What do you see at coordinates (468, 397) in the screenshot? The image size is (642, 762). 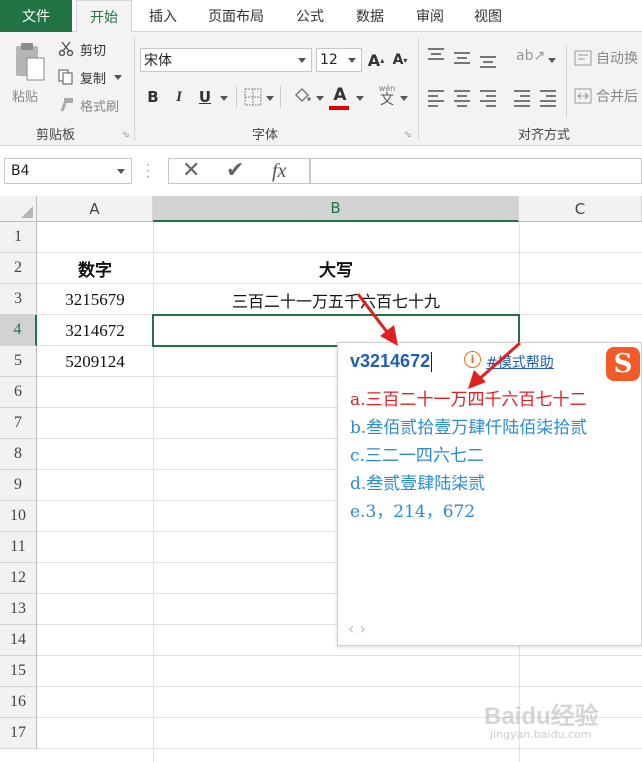 I see `candidate-a: a.三百二十一万四千六百七十二` at bounding box center [468, 397].